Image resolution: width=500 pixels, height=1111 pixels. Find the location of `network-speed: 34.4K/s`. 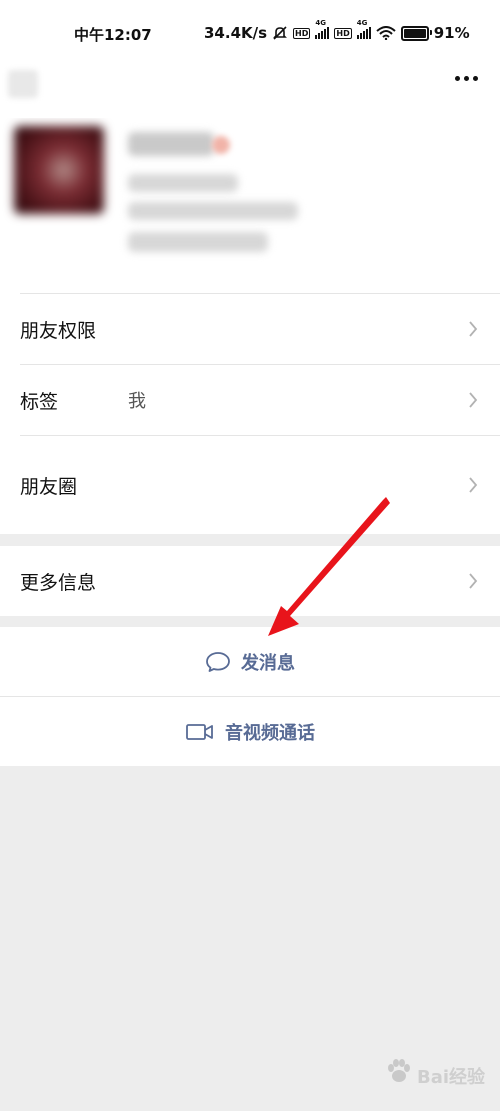

network-speed: 34.4K/s is located at coordinates (236, 33).